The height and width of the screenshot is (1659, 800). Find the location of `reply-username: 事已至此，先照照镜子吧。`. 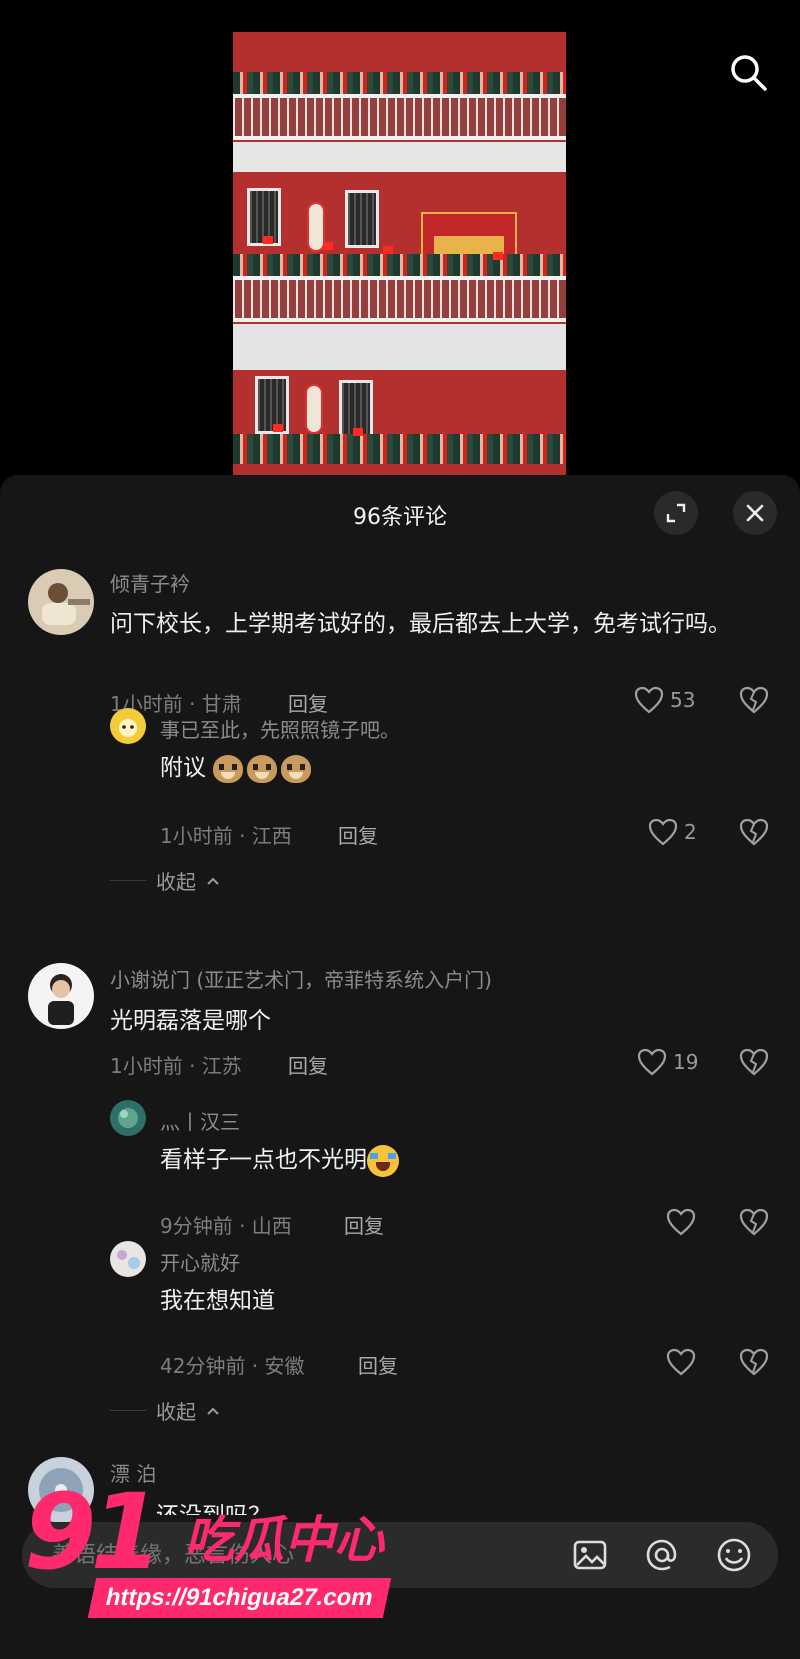

reply-username: 事已至此，先照照镜子吧。 is located at coordinates (280, 728).